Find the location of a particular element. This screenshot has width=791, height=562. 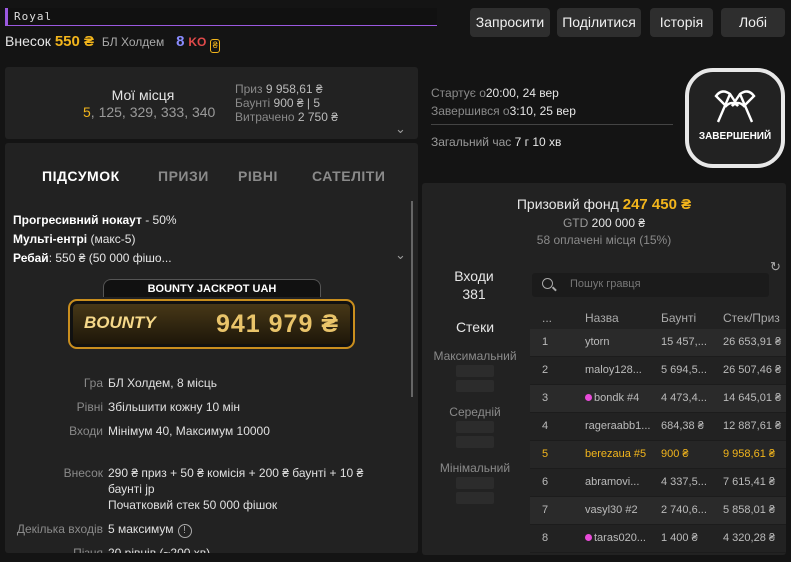

ko-count: 8 is located at coordinates (180, 41).